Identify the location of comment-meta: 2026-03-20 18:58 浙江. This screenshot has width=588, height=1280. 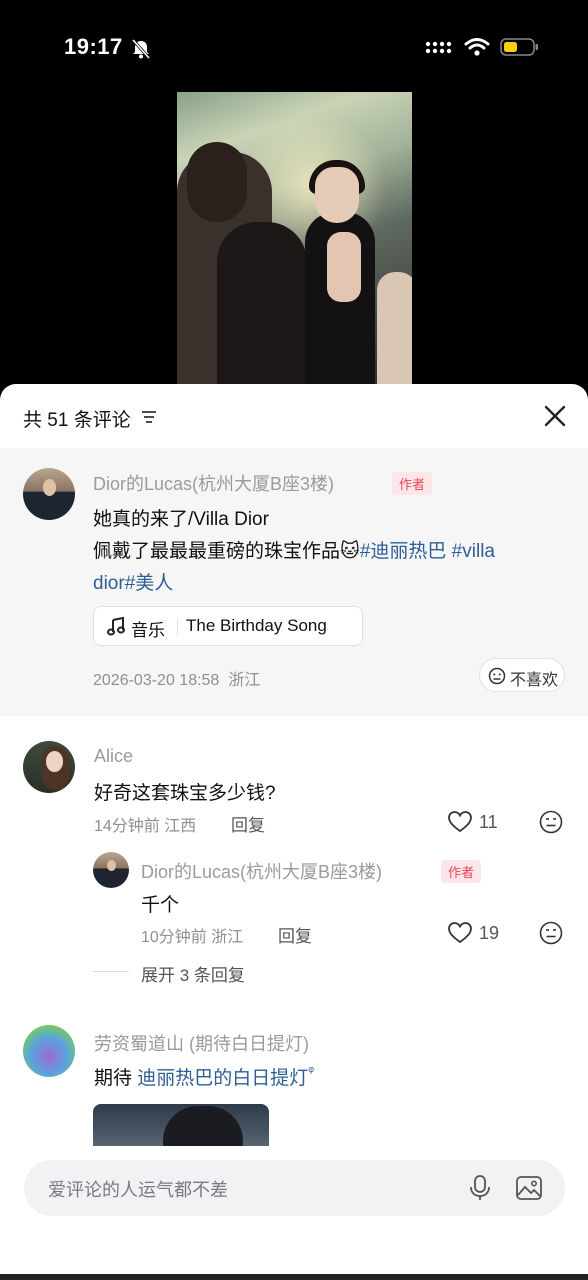
(176, 678).